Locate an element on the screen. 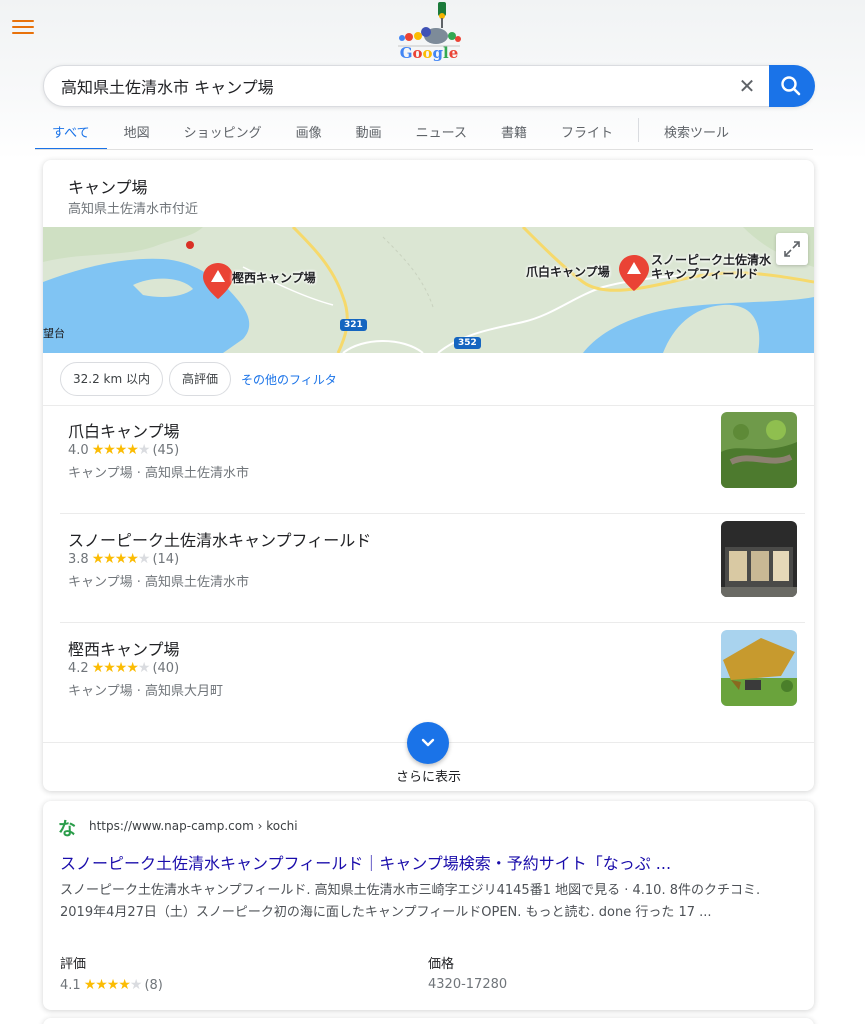 The image size is (865, 1024). road-badge-321: 321 is located at coordinates (353, 325).